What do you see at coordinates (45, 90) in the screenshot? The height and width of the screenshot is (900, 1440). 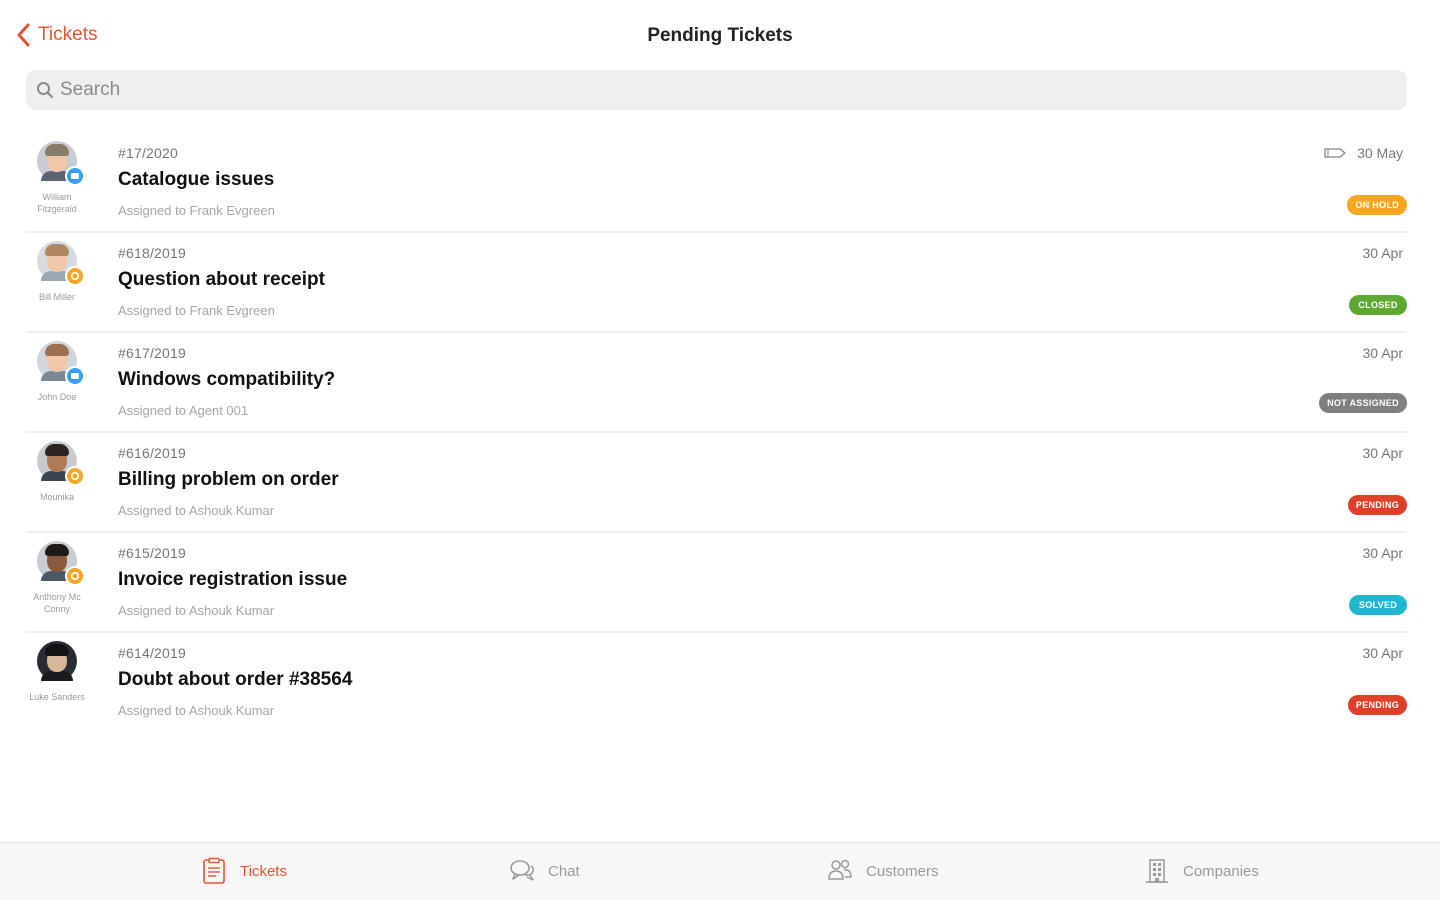 I see `search-icon` at bounding box center [45, 90].